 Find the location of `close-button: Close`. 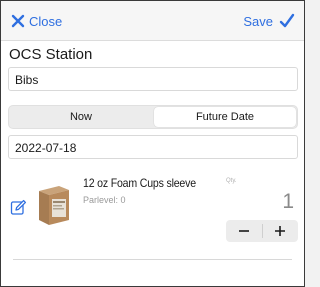

close-button: Close is located at coordinates (36, 21).